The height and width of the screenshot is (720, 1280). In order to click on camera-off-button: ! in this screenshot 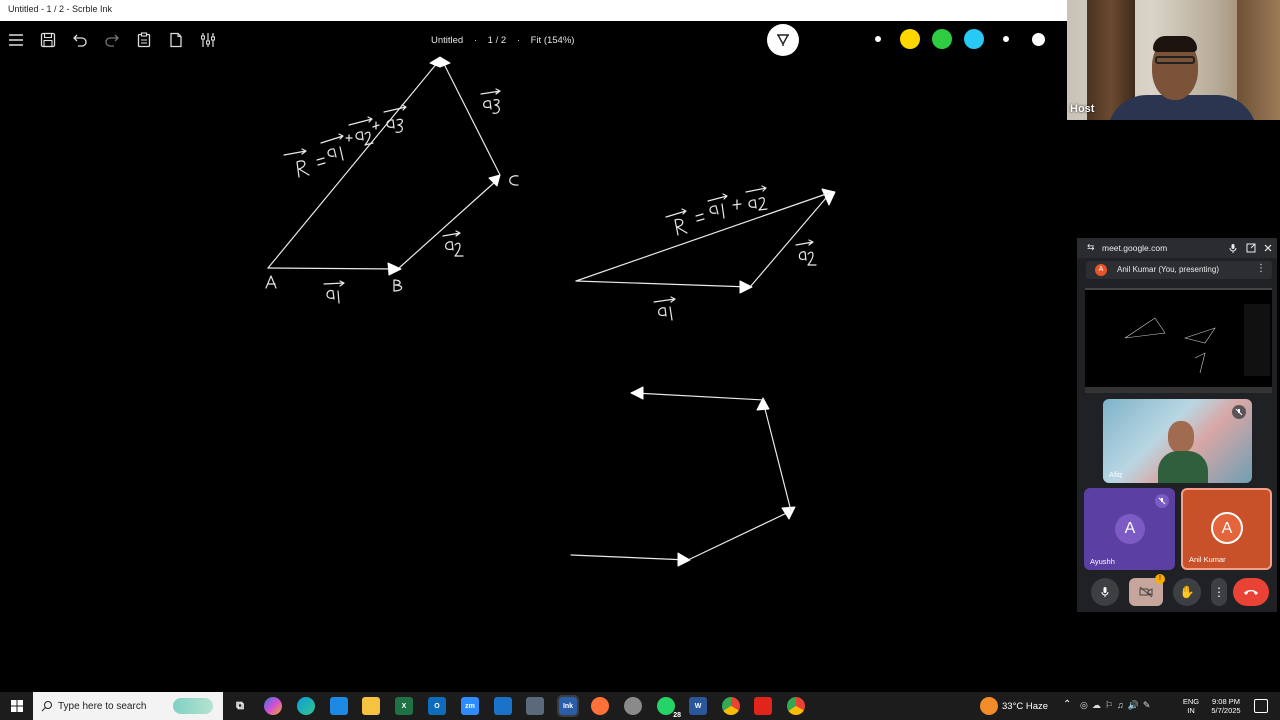, I will do `click(1147, 590)`.